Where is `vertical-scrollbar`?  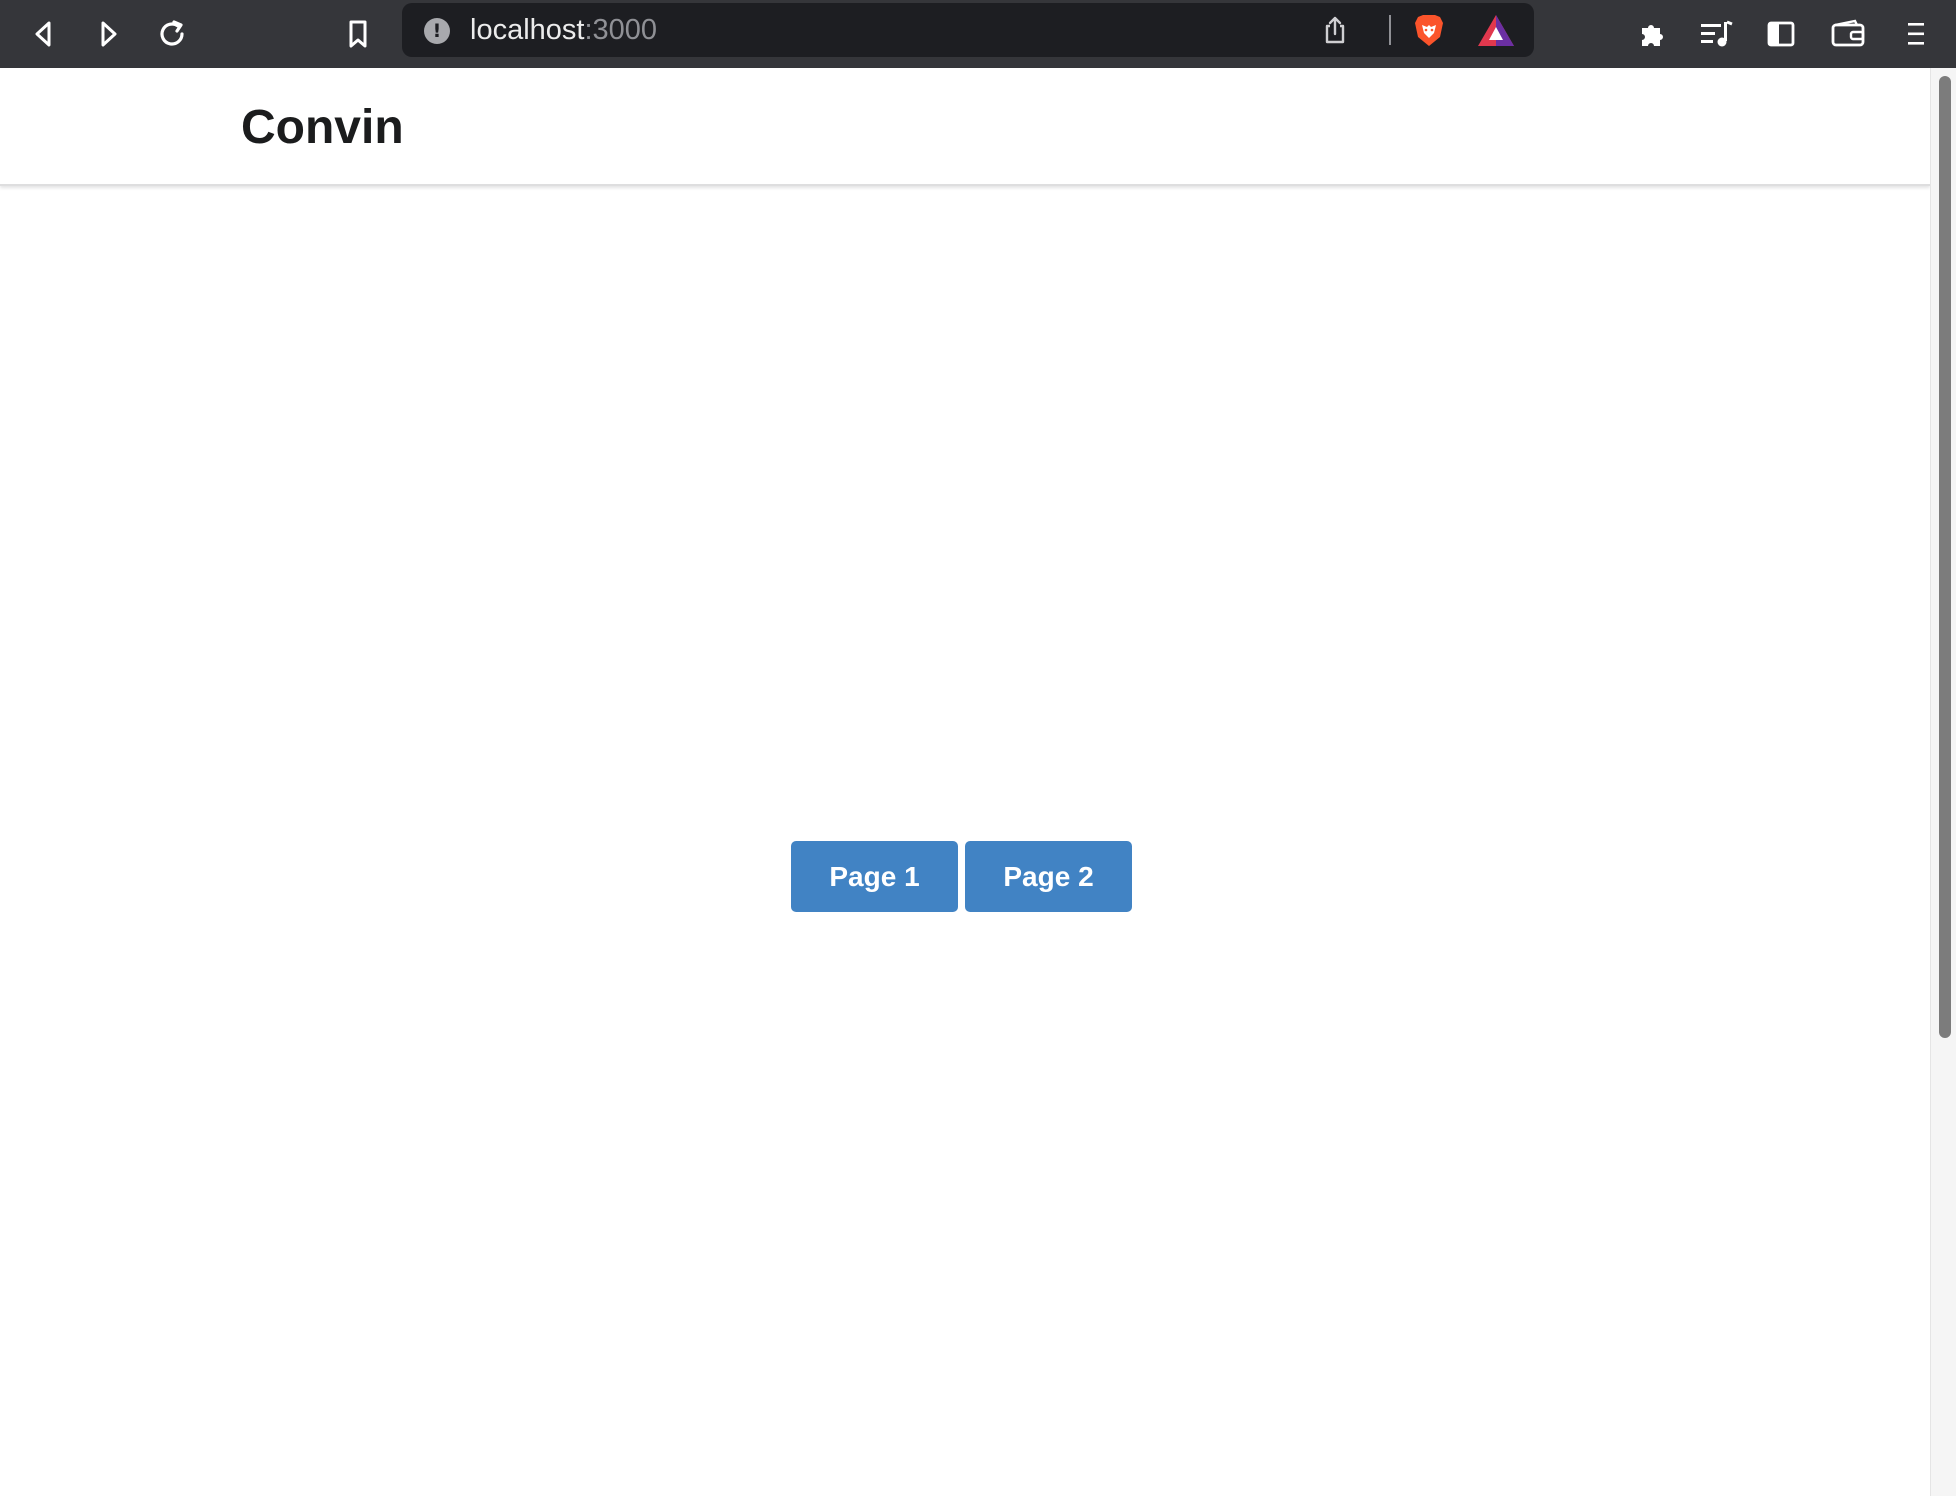
vertical-scrollbar is located at coordinates (1943, 782).